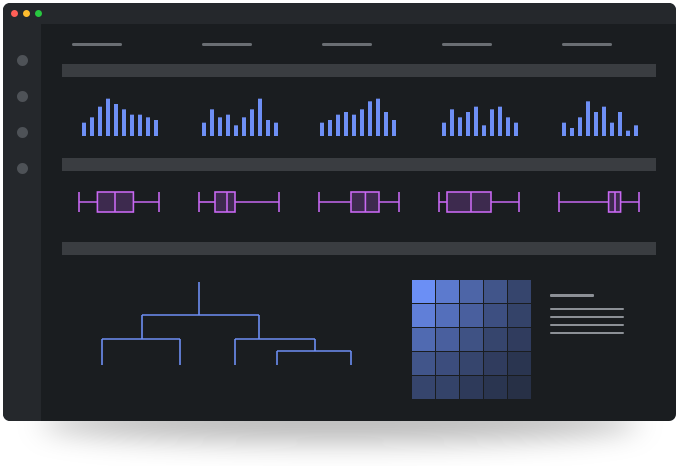 The height and width of the screenshot is (466, 678). I want to click on heatmap-chart, so click(471, 339).